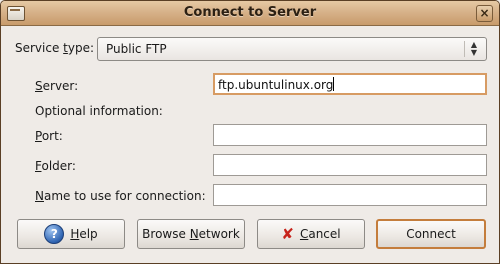 The height and width of the screenshot is (264, 500). Describe the element at coordinates (55, 48) in the screenshot. I see `service-type-label: Service type:` at that location.